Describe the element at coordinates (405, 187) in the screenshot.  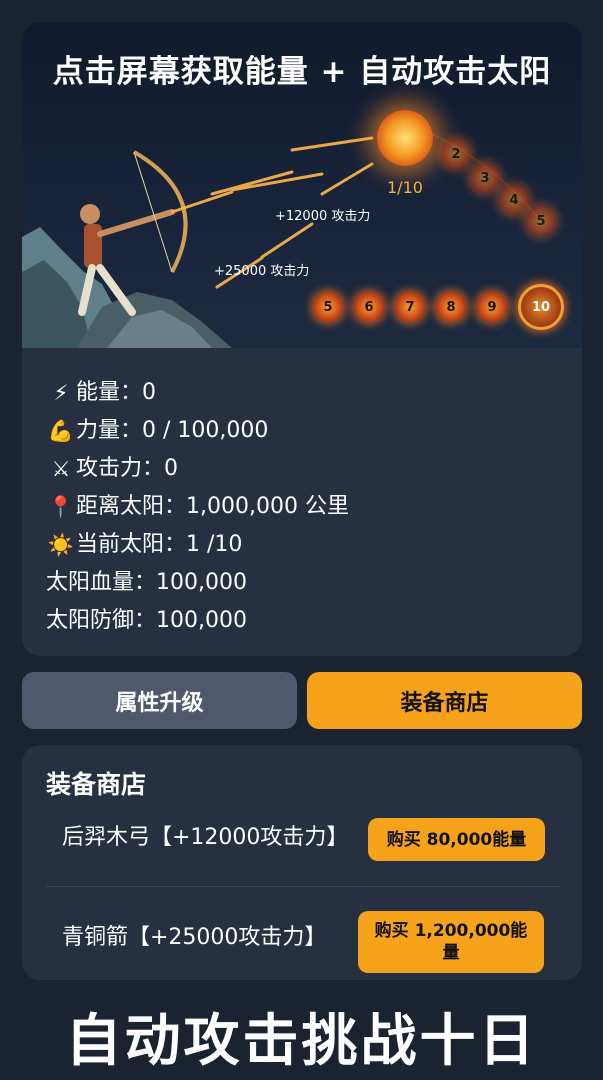
I see `sun-progress-label: 1/10` at that location.